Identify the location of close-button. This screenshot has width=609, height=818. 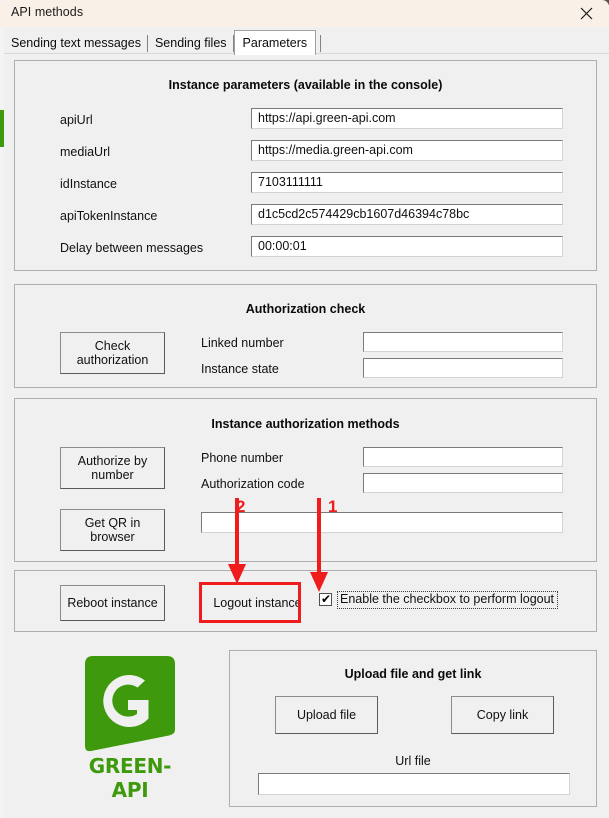
(586, 13).